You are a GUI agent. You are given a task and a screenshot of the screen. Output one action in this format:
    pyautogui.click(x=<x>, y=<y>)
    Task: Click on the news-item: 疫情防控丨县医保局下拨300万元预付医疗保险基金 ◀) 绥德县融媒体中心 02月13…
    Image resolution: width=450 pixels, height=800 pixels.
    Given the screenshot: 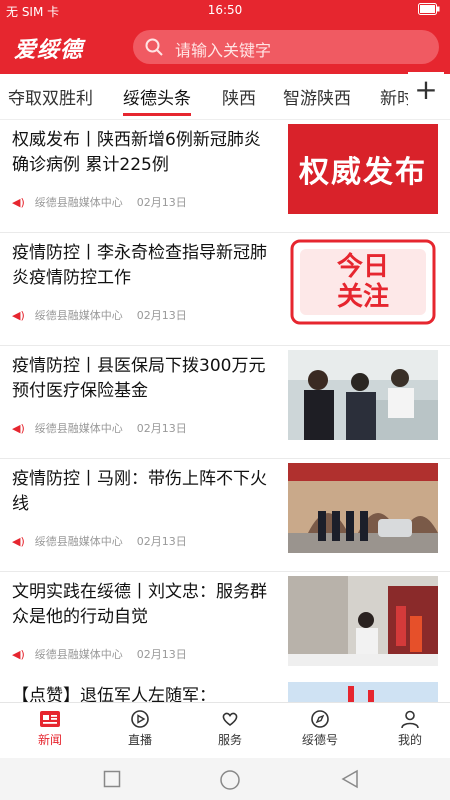 What is the action you would take?
    pyautogui.click(x=225, y=402)
    